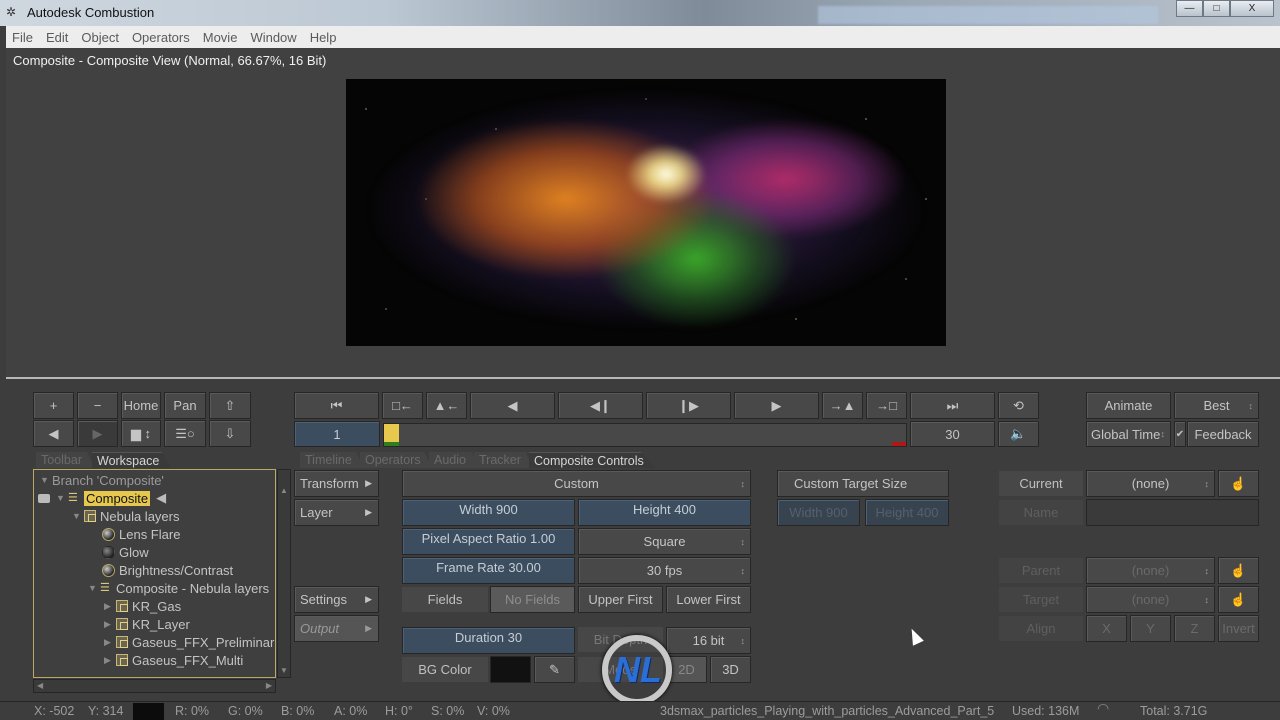  Describe the element at coordinates (185, 433) in the screenshot. I see `schematic-button: ☰○` at that location.